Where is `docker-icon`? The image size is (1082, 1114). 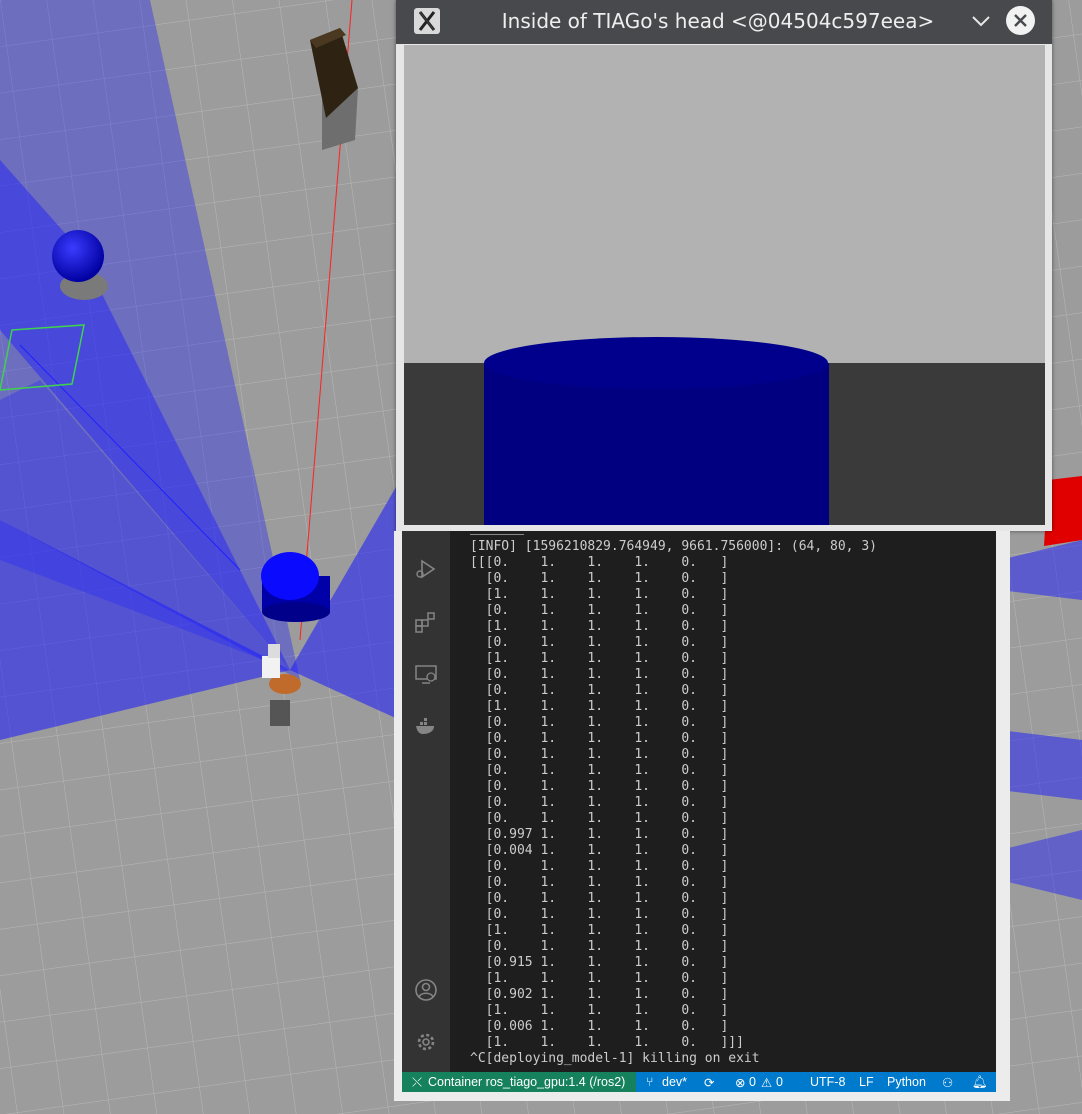 docker-icon is located at coordinates (426, 726).